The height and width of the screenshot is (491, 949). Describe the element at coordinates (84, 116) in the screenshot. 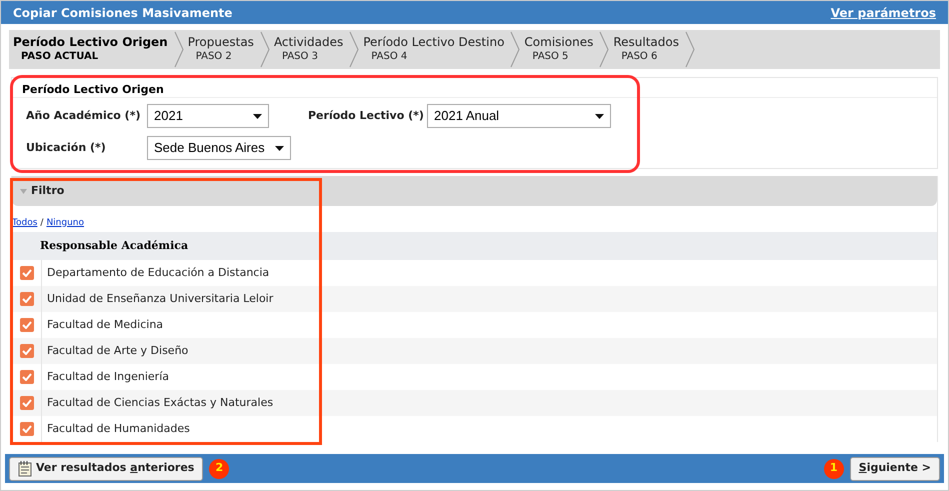

I see `field-label: Año Académico (*)` at that location.